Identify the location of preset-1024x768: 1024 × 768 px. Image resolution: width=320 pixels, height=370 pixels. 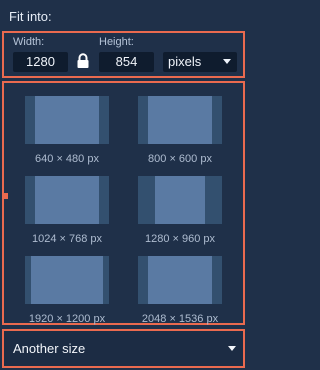
(63, 212).